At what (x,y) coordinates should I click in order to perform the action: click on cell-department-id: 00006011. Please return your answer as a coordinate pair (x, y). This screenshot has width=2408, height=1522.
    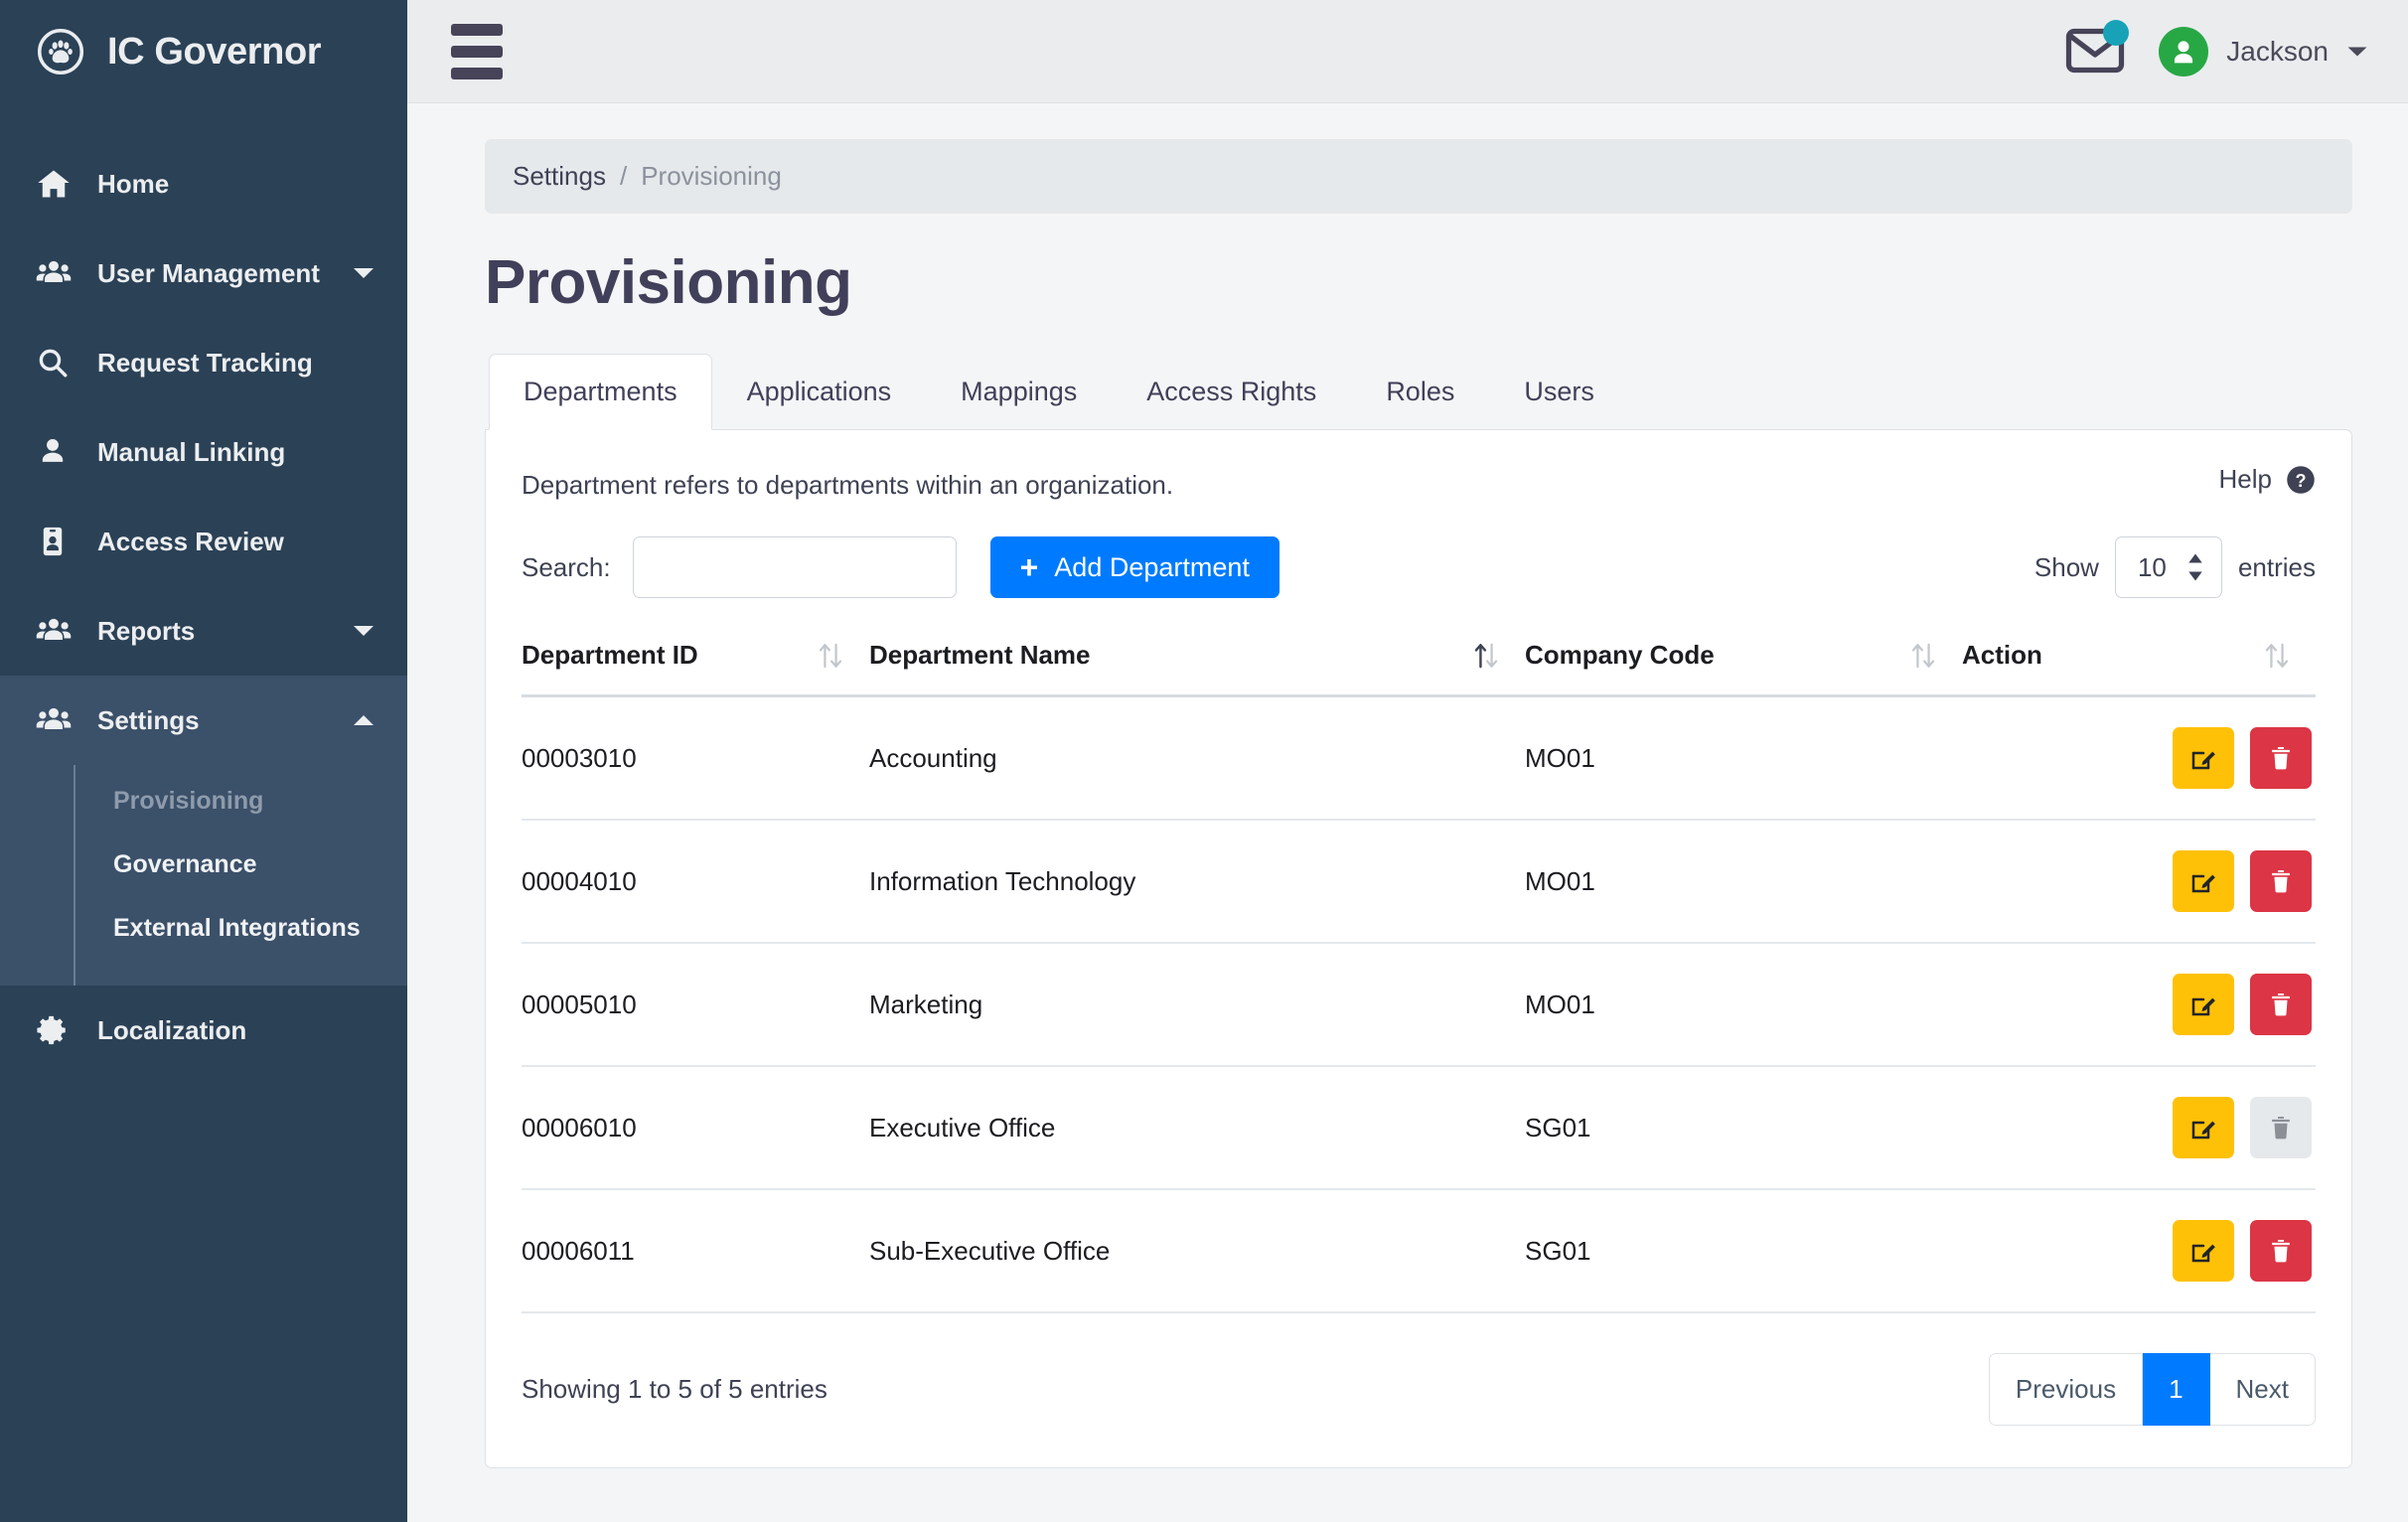
    Looking at the image, I should click on (696, 1251).